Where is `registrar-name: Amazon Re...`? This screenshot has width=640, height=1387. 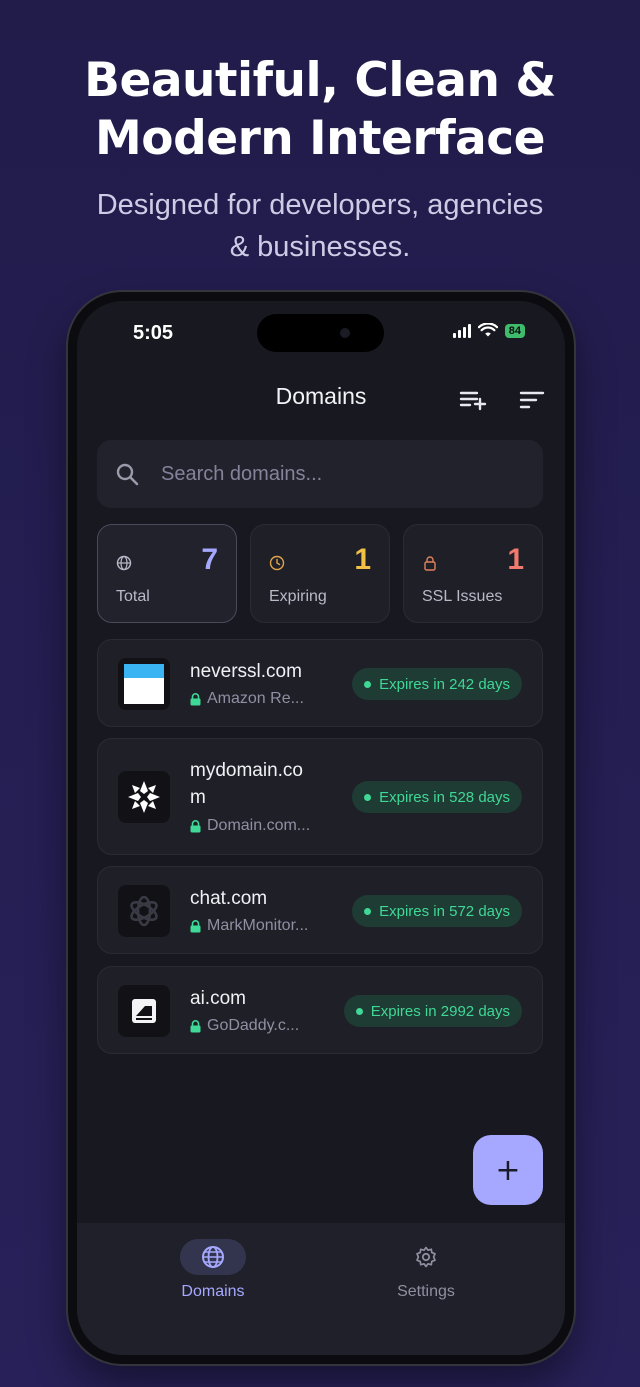 registrar-name: Amazon Re... is located at coordinates (255, 698).